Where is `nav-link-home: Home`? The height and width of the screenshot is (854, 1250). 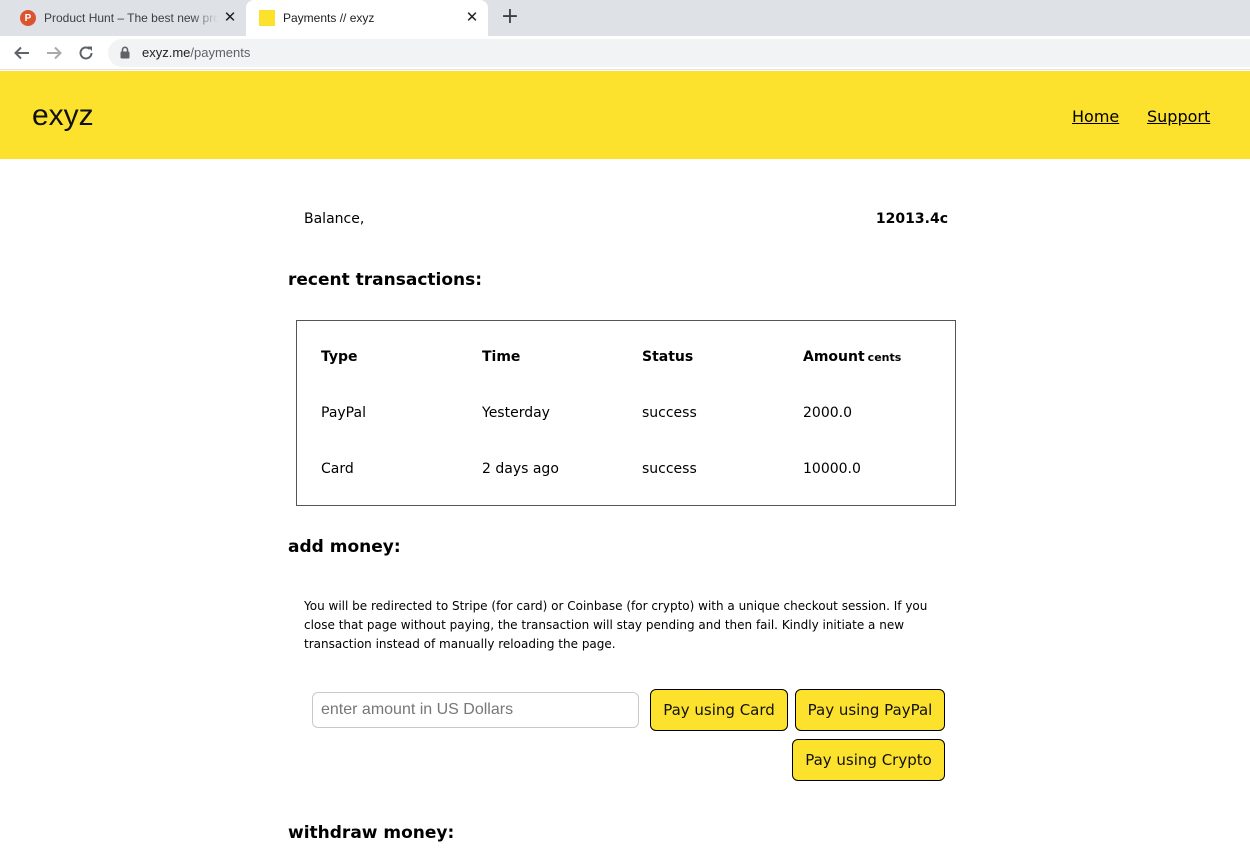 nav-link-home: Home is located at coordinates (1095, 116).